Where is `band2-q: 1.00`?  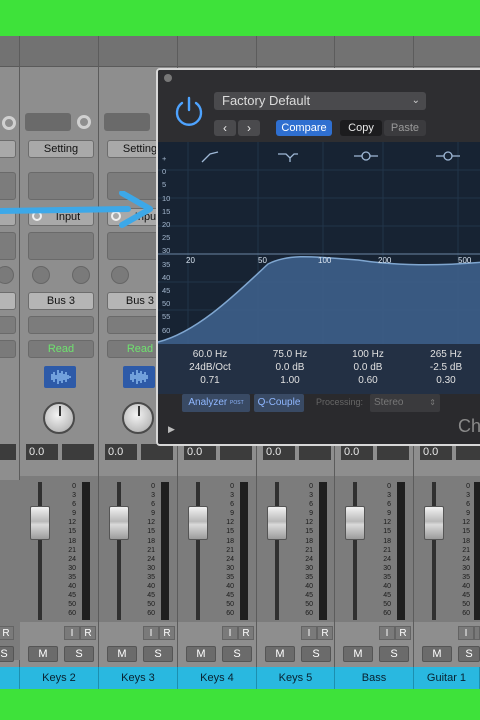
band2-q: 1.00 is located at coordinates (290, 380).